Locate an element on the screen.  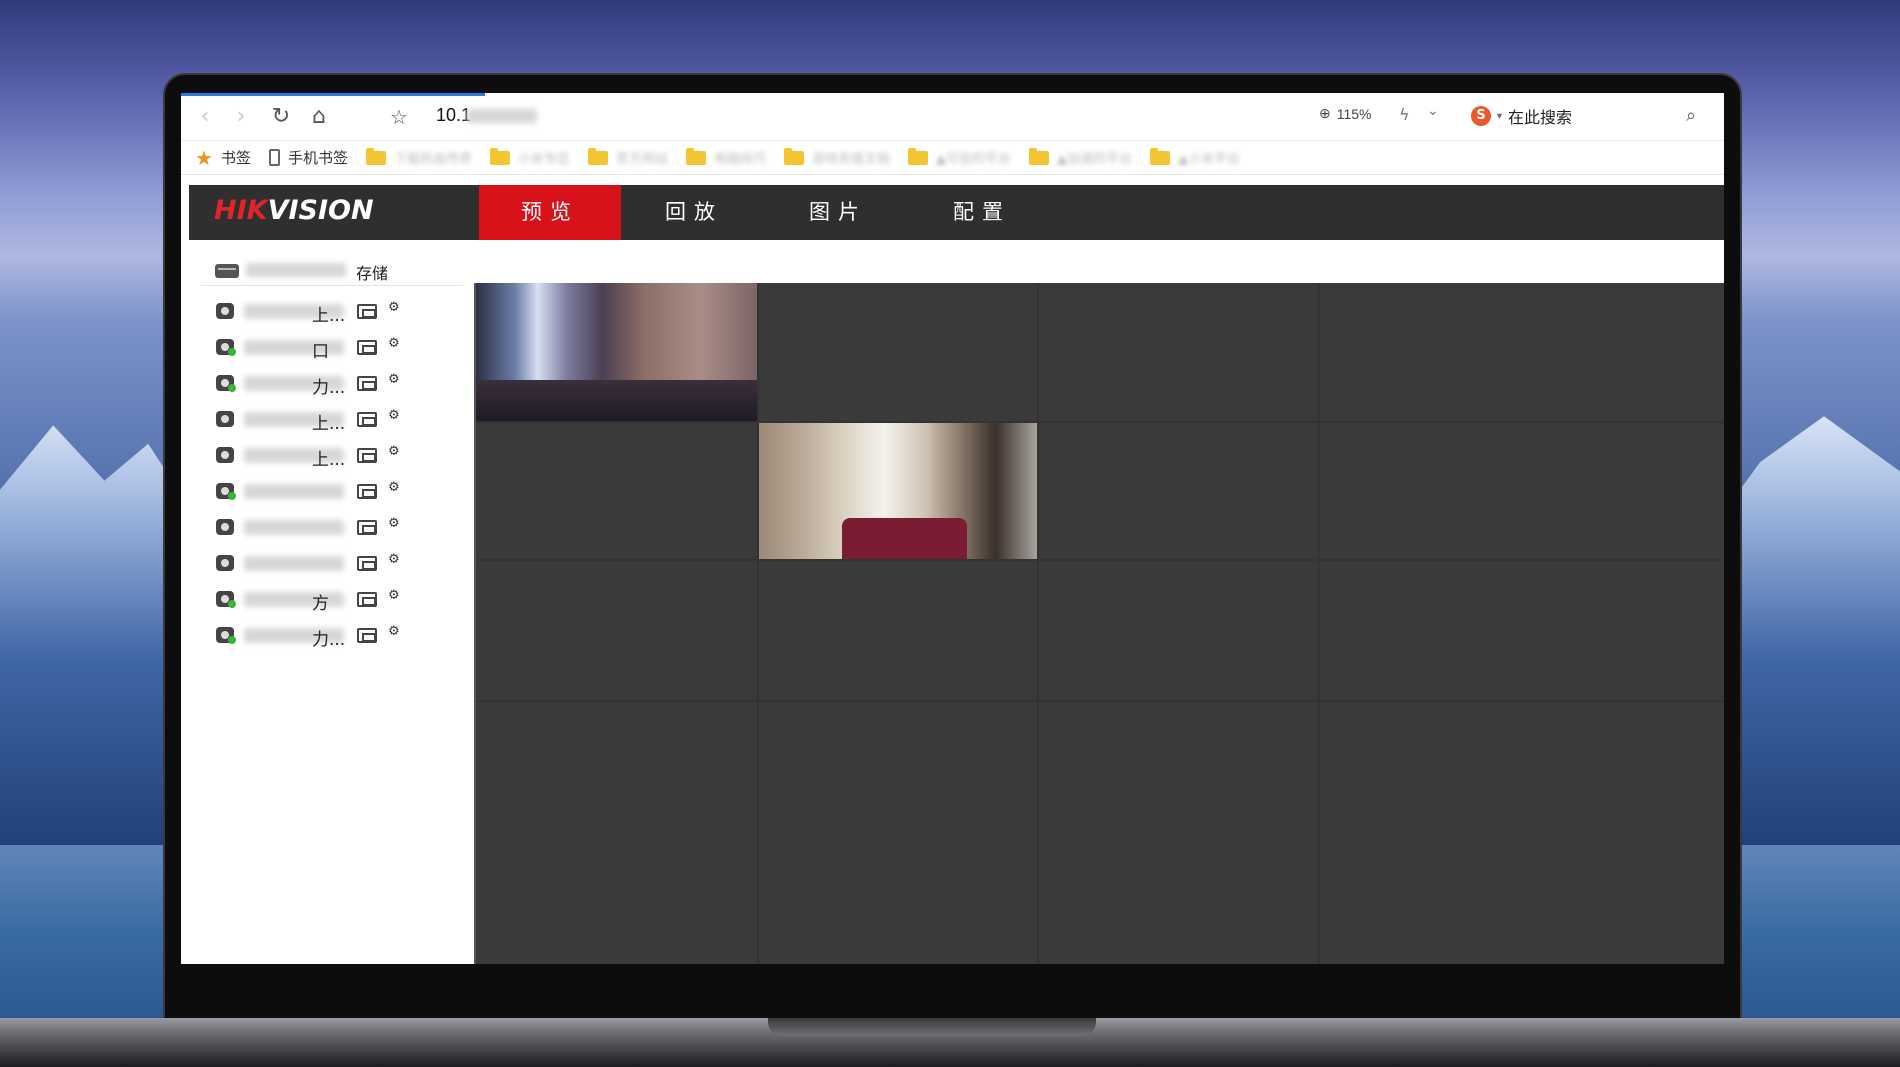
tab-preview: 预览 is located at coordinates (550, 212).